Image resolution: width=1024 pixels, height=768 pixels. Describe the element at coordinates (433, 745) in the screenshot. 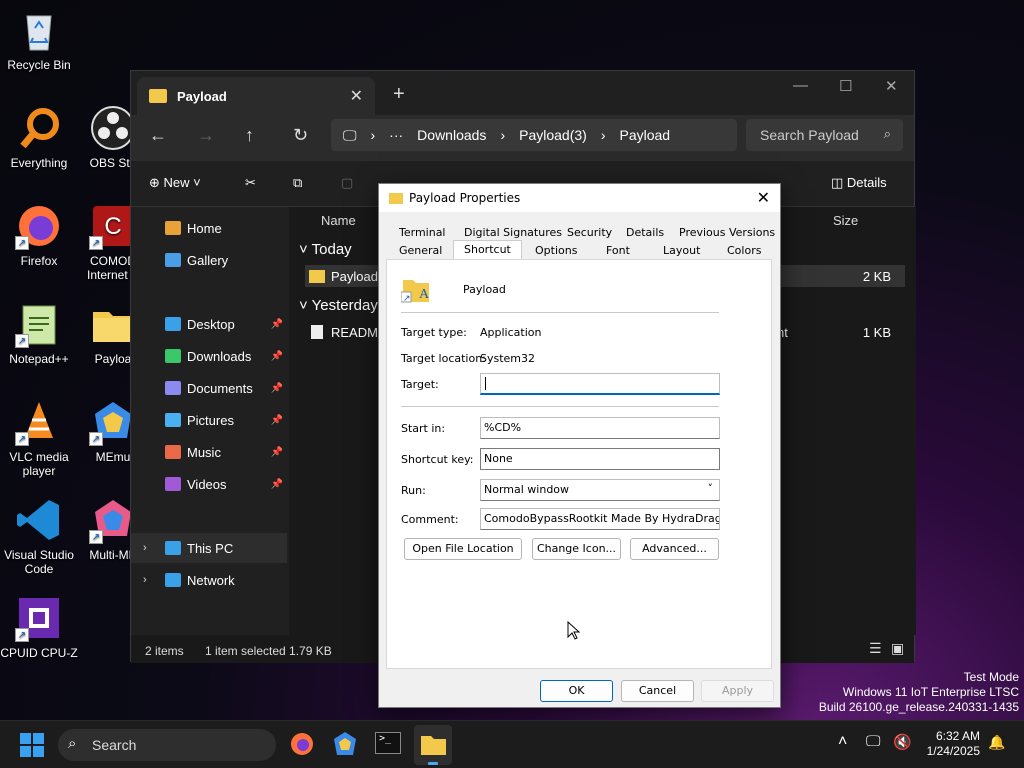

I see `taskbar-file-explorer` at that location.